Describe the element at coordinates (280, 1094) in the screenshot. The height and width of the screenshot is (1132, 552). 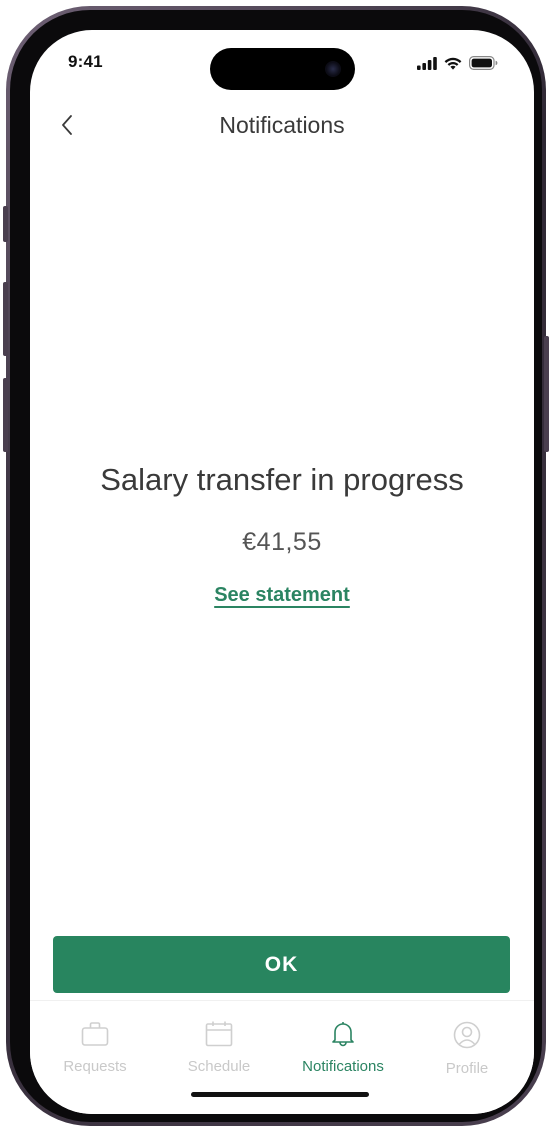
I see `home-indicator` at that location.